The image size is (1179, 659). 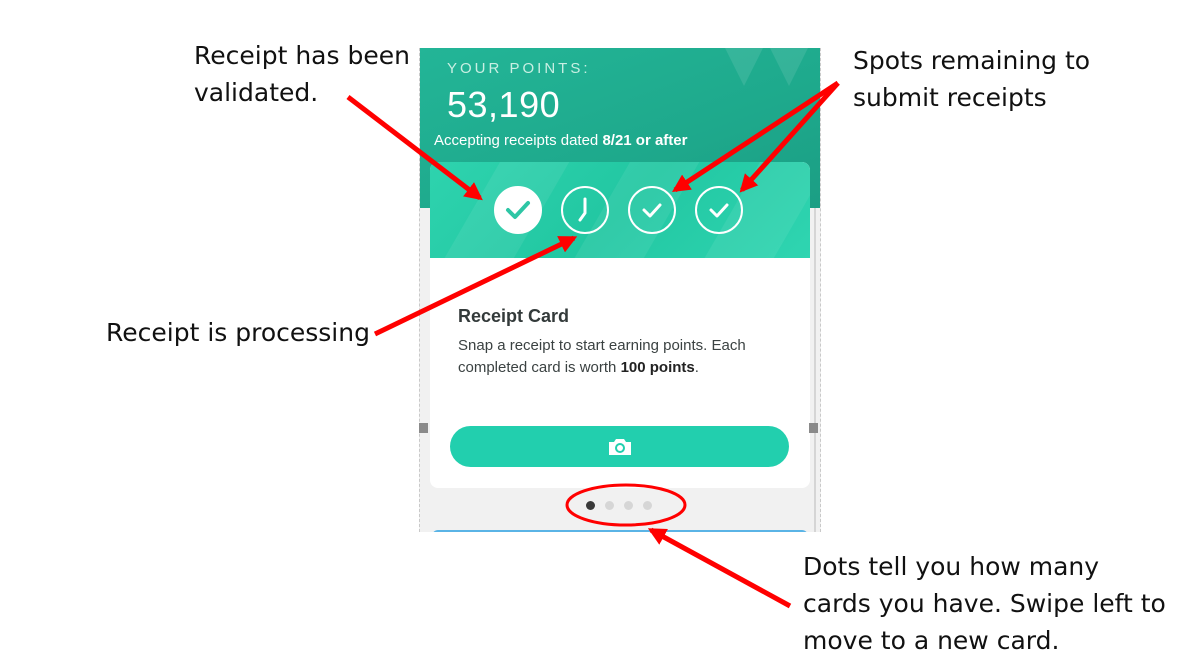 I want to click on resize-handle-right, so click(x=813, y=428).